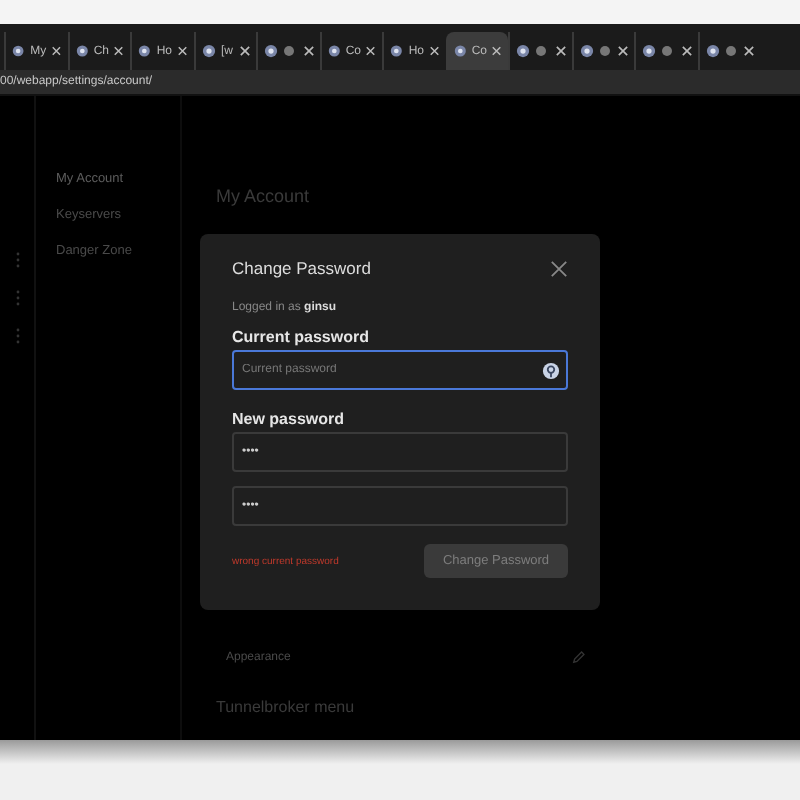 This screenshot has height=800, width=800. Describe the element at coordinates (301, 337) in the screenshot. I see `field-label: Current password` at that location.